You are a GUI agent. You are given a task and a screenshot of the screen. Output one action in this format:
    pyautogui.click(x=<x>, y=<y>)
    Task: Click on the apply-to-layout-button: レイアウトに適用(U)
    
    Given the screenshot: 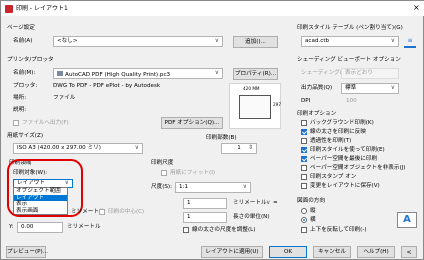 What is the action you would take?
    pyautogui.click(x=232, y=252)
    